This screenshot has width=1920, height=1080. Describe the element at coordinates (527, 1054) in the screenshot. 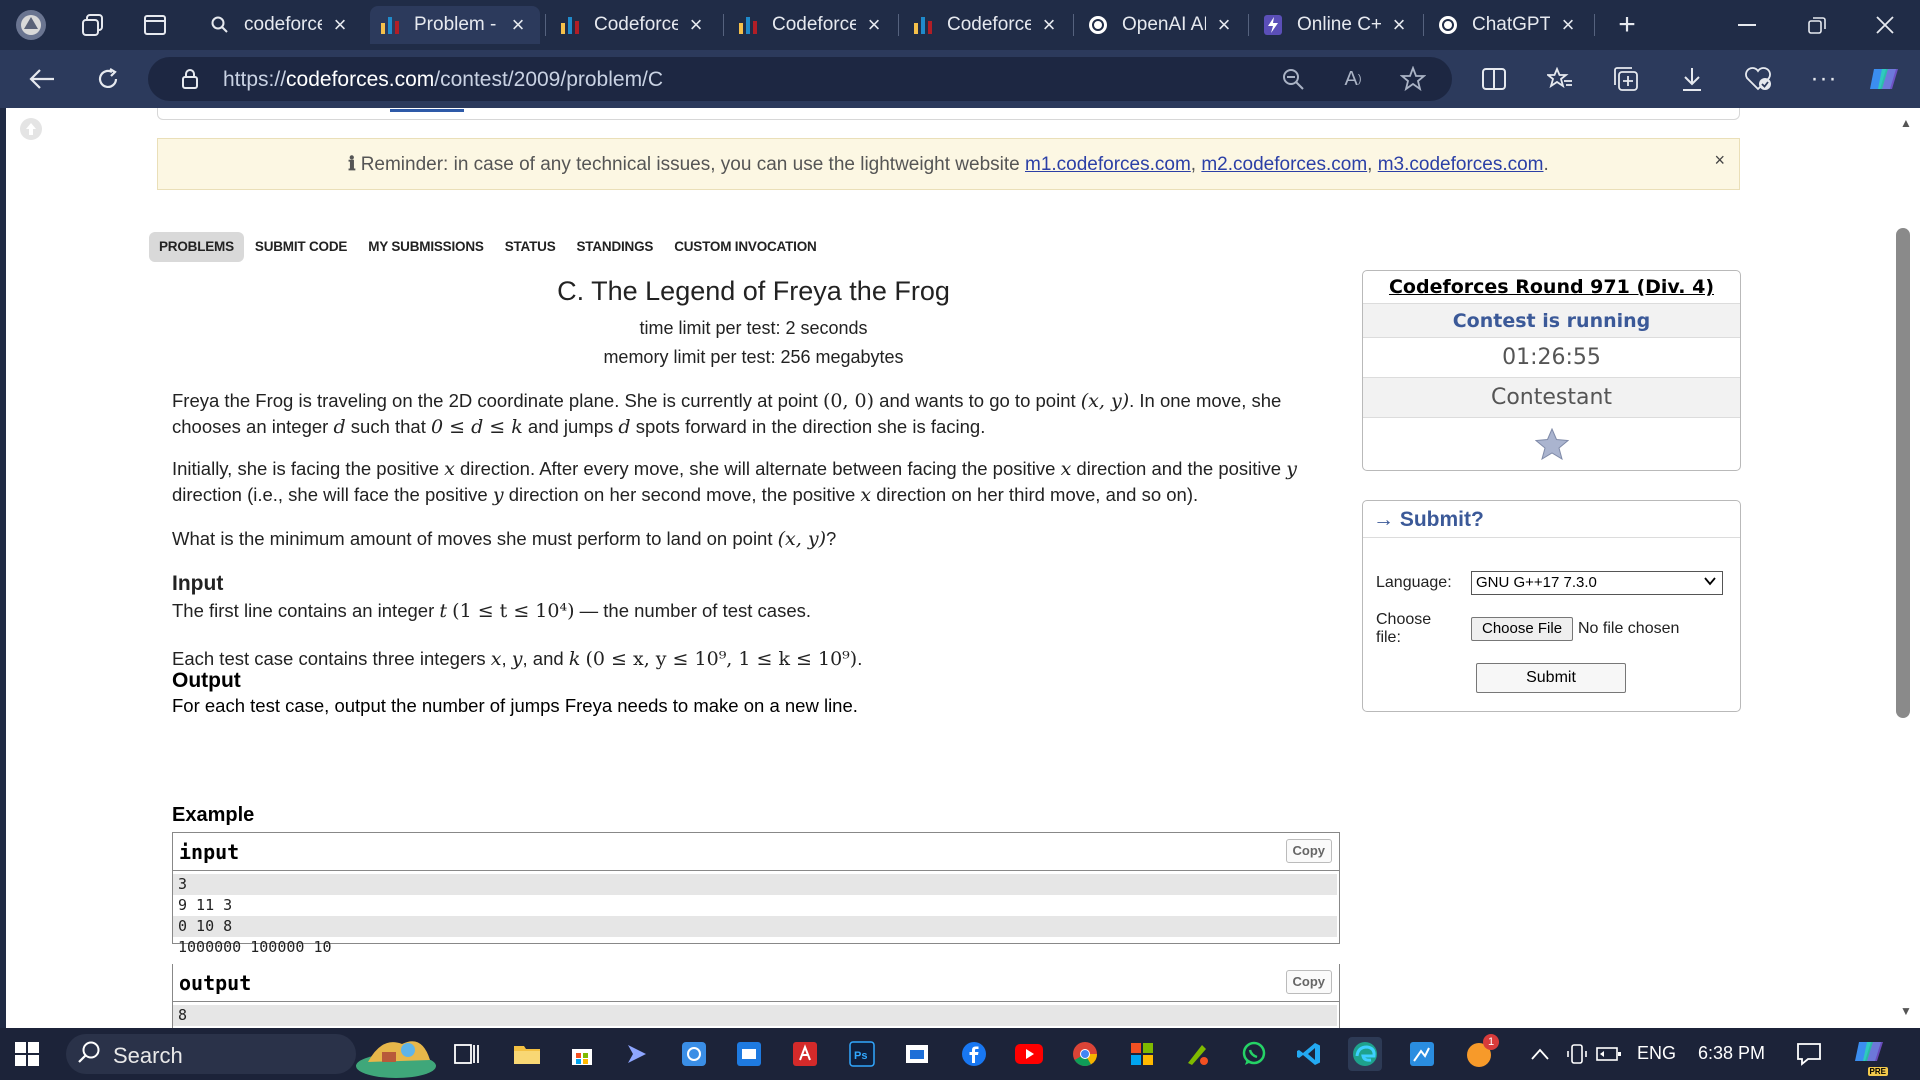

I see `file-explorer-icon` at that location.